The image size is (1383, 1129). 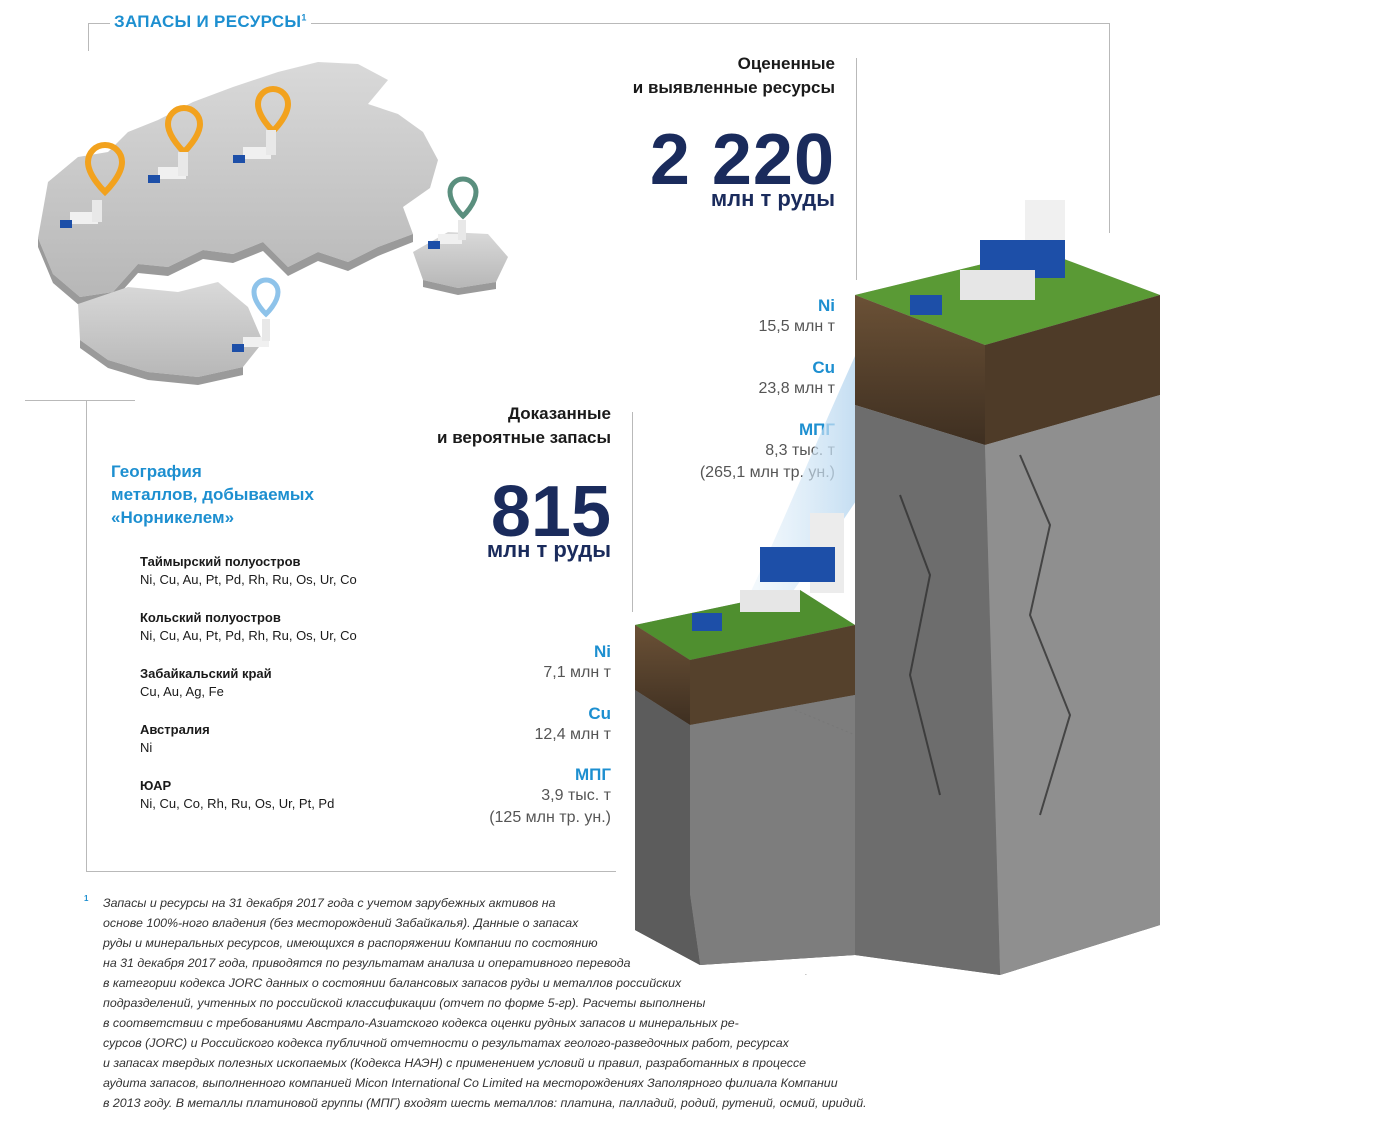 What do you see at coordinates (550, 817) in the screenshot?
I see `reserves-pgm-extra: (125 млн тр. ун.)` at bounding box center [550, 817].